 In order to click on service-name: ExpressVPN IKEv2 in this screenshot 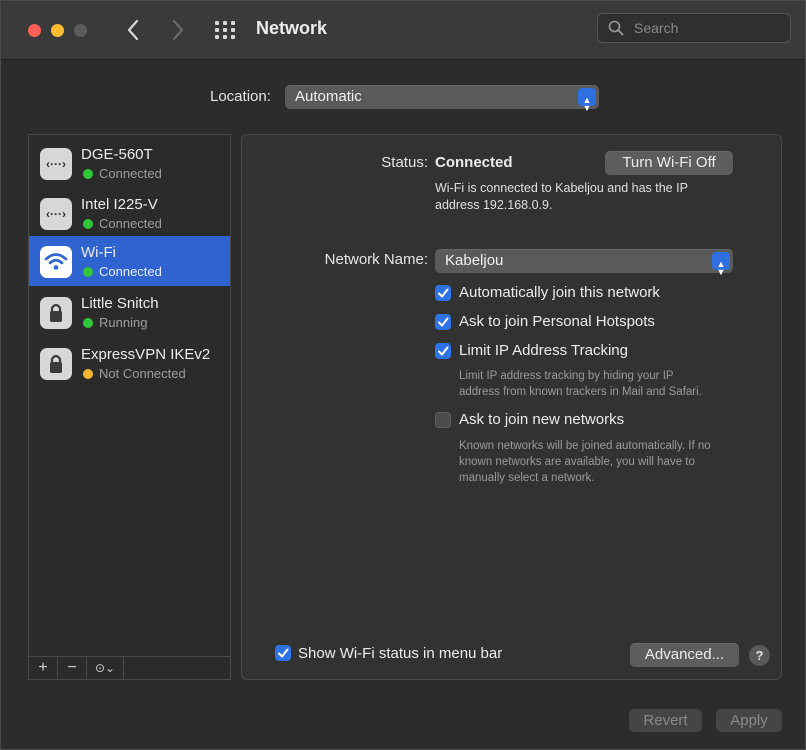, I will do `click(146, 354)`.